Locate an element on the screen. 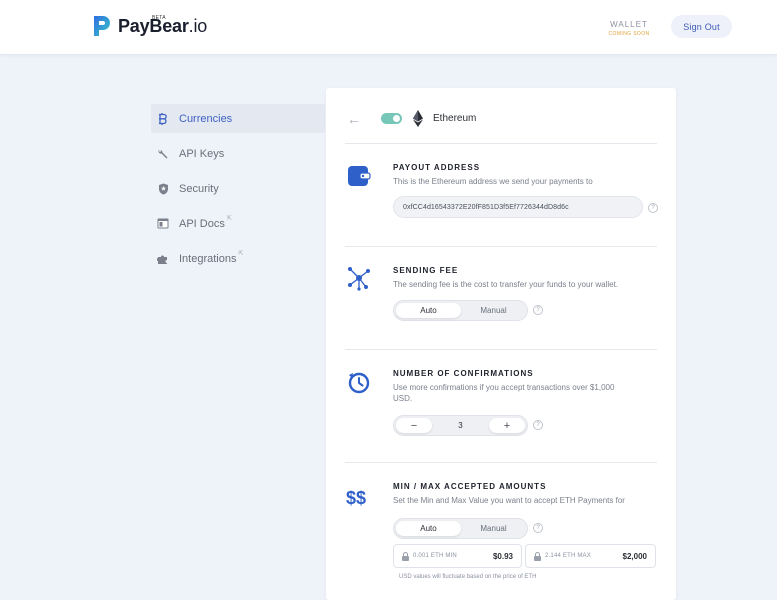 The image size is (777, 600). back-arrow-icon: ← is located at coordinates (354, 119).